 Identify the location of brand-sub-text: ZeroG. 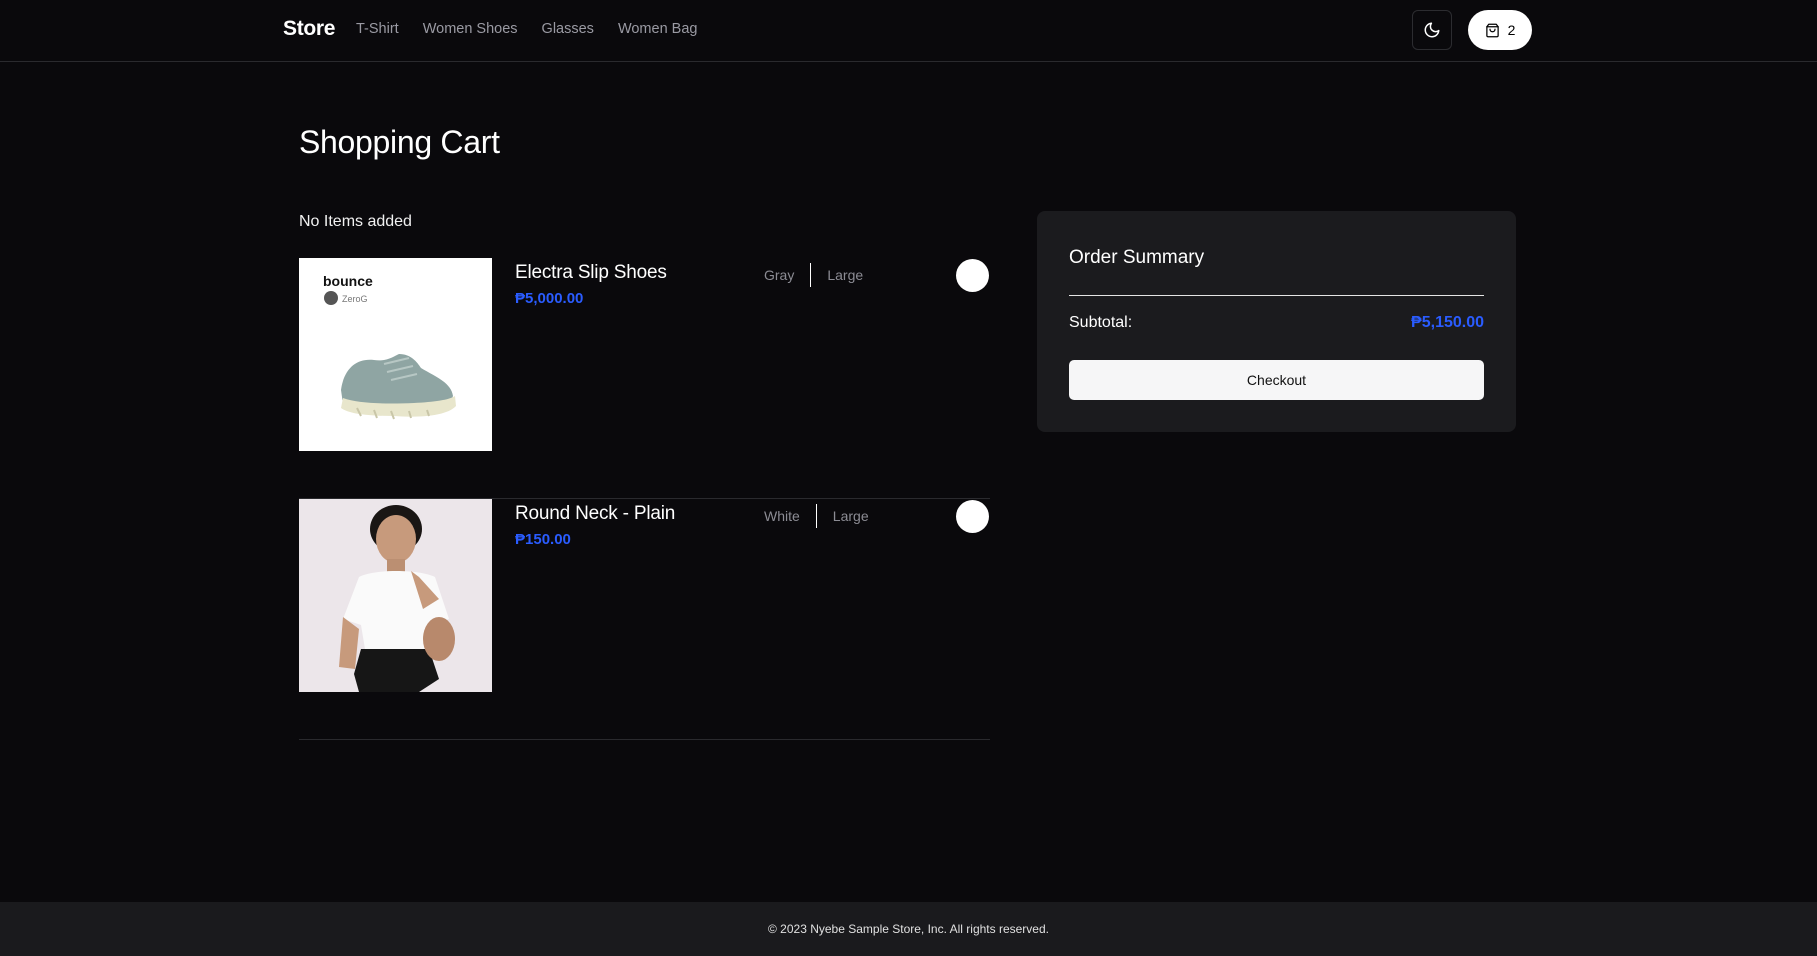
(355, 299).